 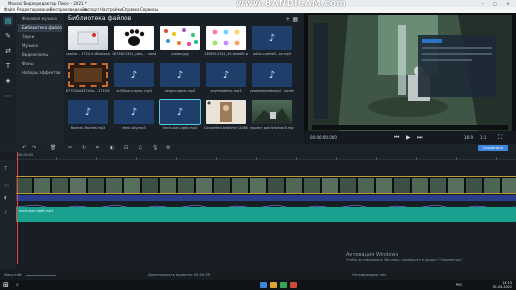 I want to click on portrait-video-icon, so click(x=219, y=111).